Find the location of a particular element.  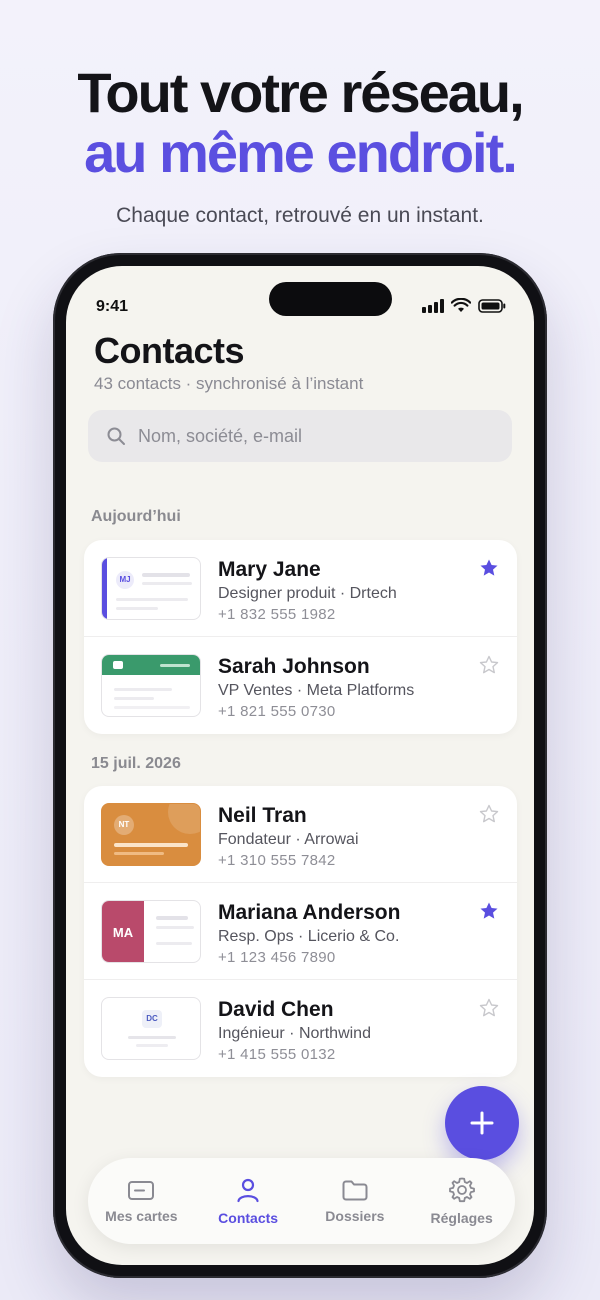

signal-icon is located at coordinates (433, 305).